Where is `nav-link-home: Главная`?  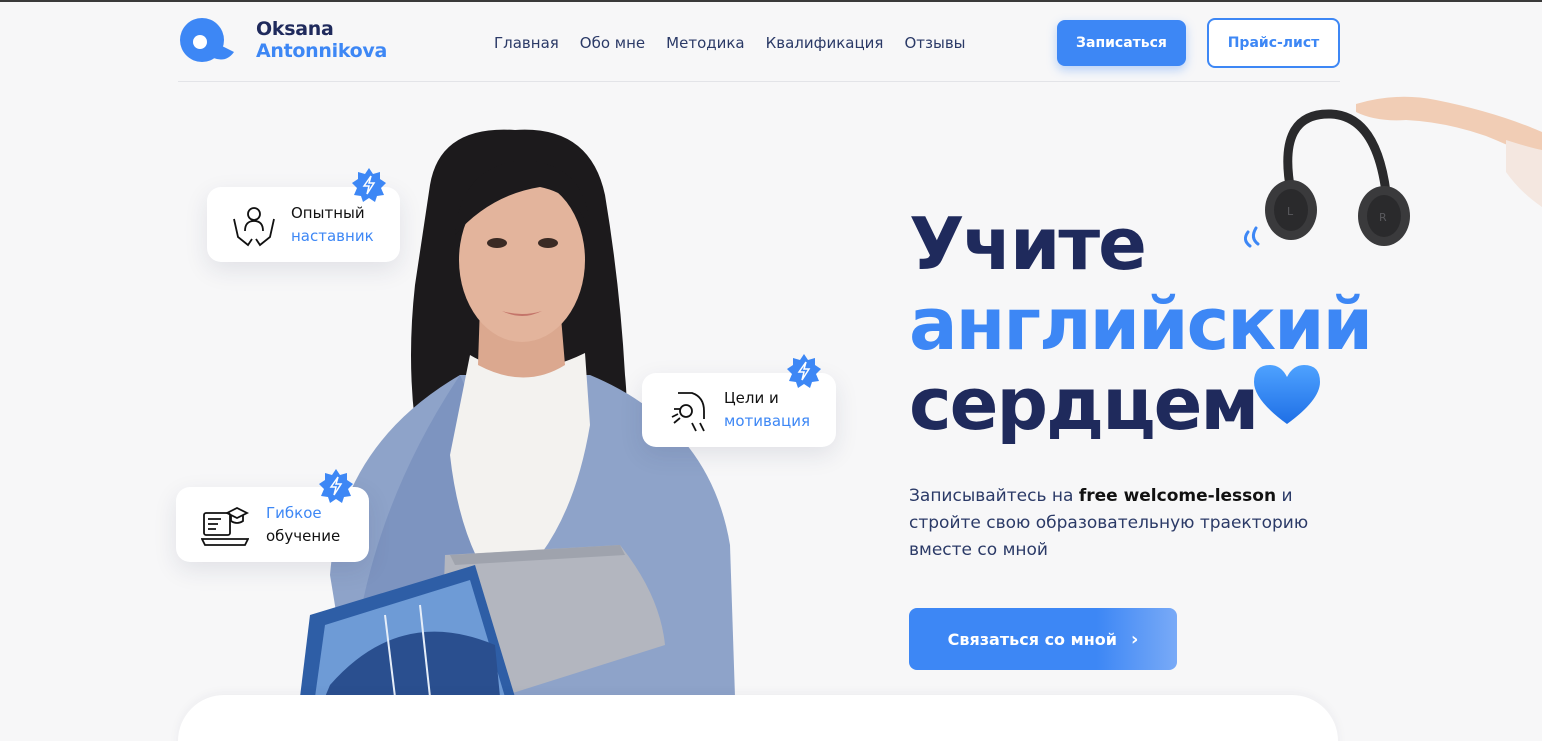 nav-link-home: Главная is located at coordinates (526, 43).